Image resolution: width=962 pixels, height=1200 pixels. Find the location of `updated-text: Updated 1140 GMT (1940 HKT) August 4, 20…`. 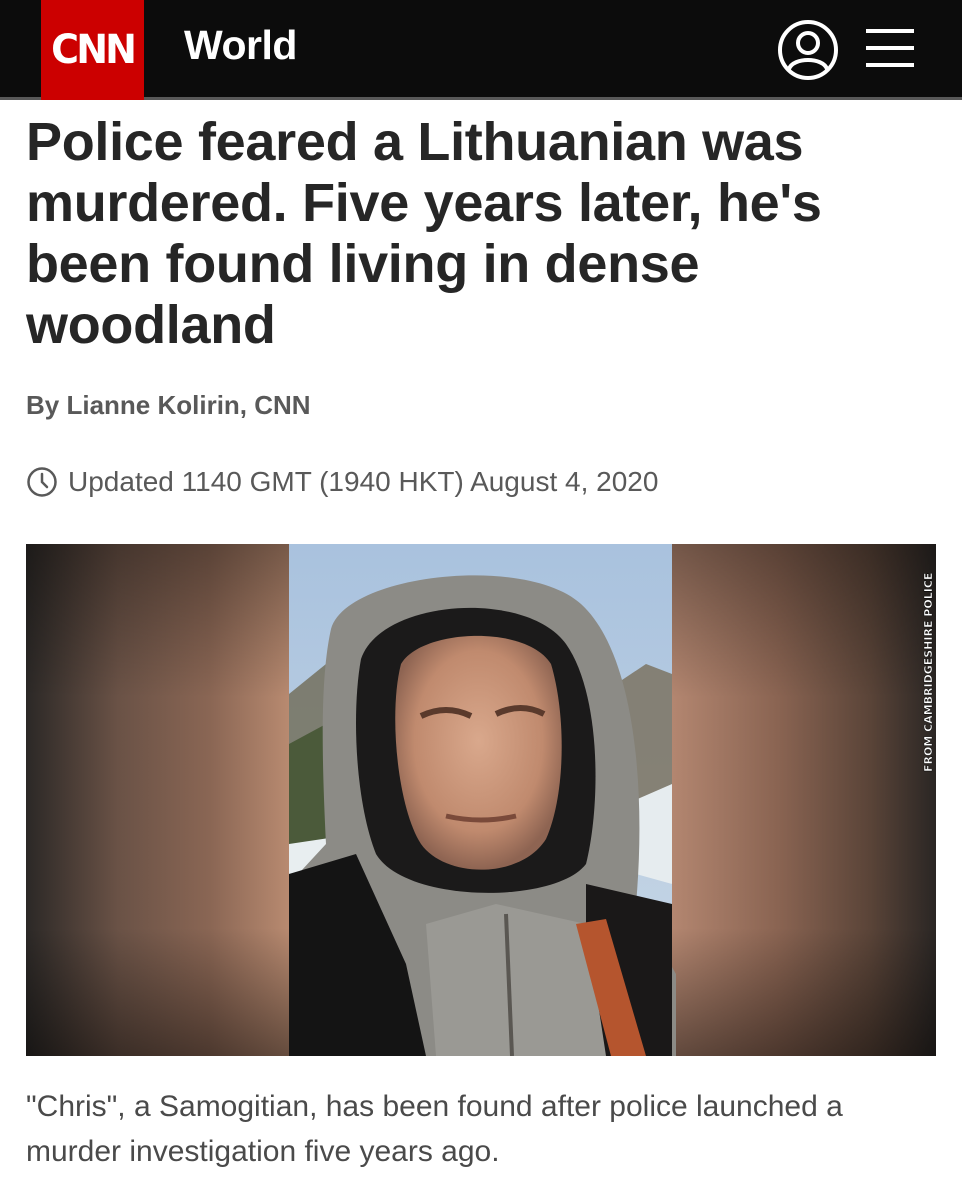

updated-text: Updated 1140 GMT (1940 HKT) August 4, 20… is located at coordinates (363, 481).